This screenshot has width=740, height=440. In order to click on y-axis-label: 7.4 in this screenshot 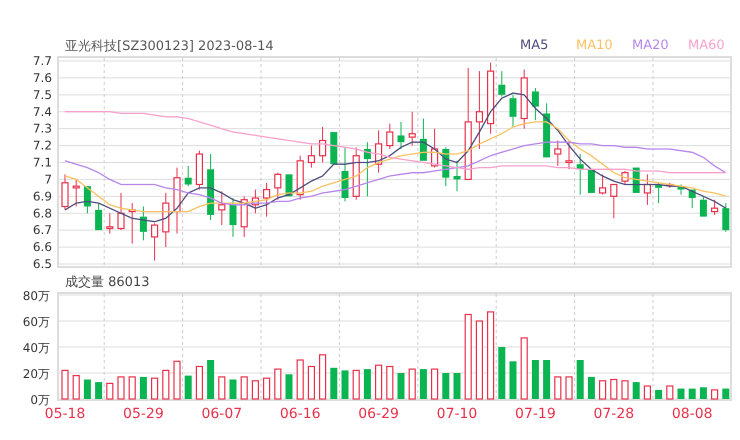, I will do `click(42, 111)`.